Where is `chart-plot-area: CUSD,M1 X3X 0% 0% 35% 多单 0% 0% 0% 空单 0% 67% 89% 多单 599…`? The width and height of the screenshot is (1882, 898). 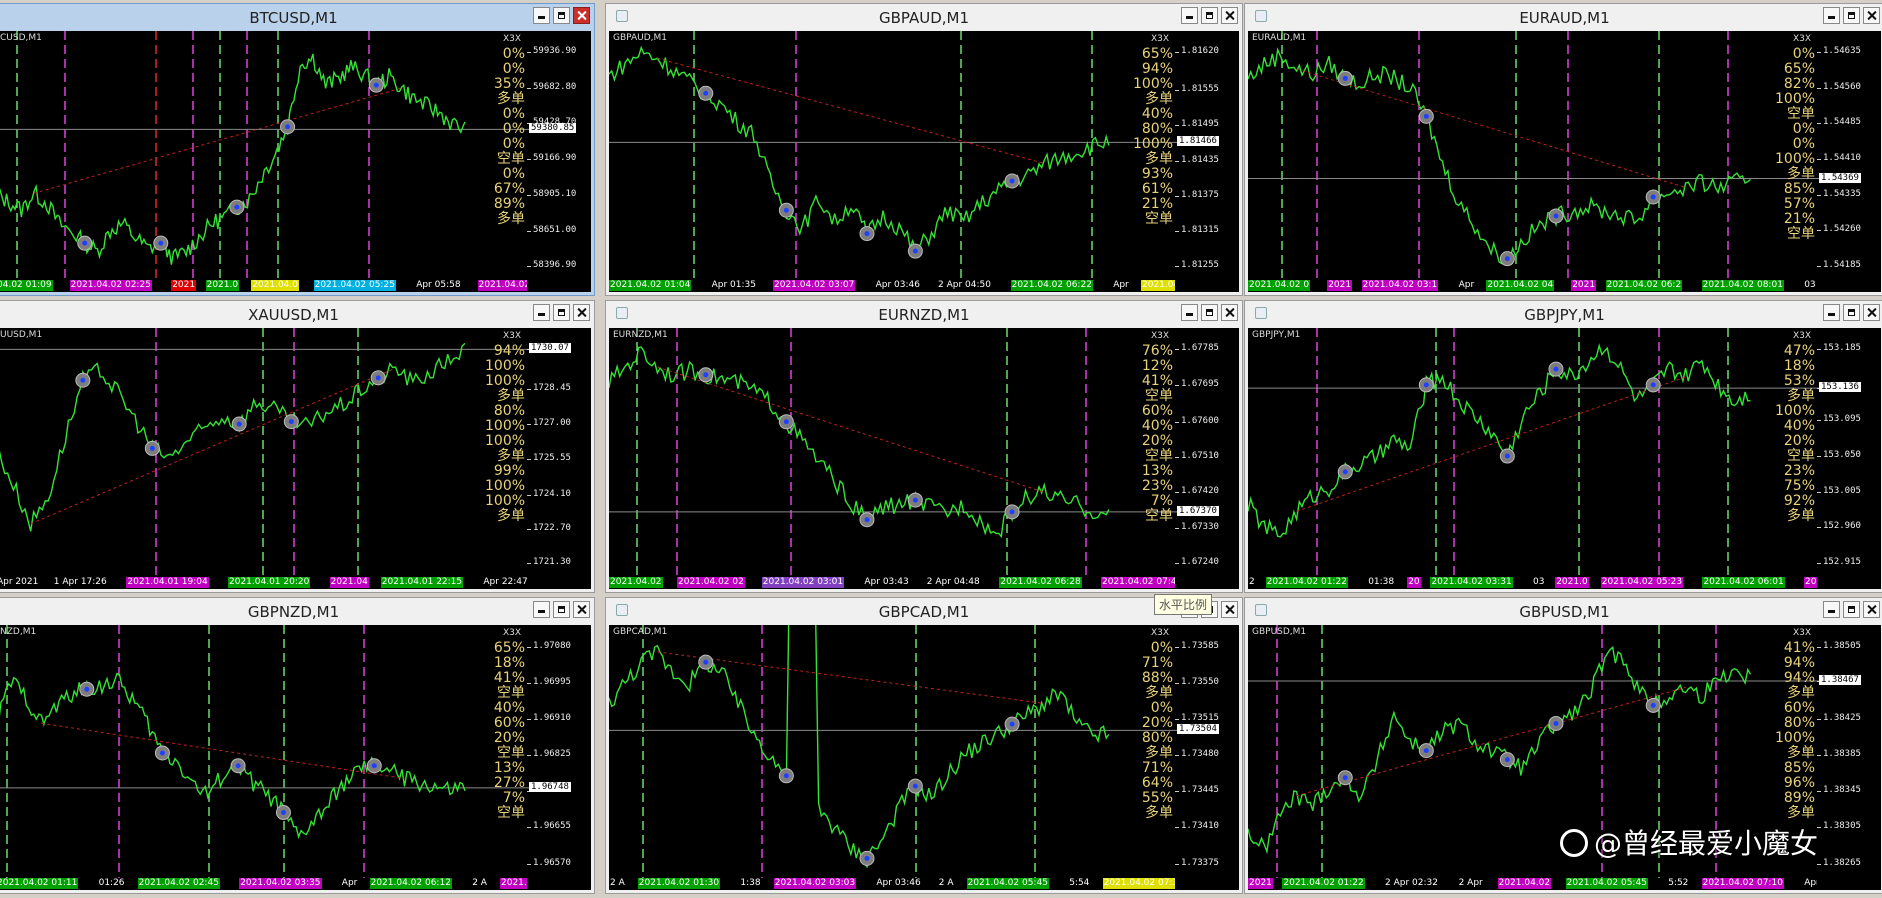
chart-plot-area: CUSD,M1 X3X 0% 0% 35% 多单 0% 0% 0% 空单 0% 67% 89% 多单 599… is located at coordinates (295, 161).